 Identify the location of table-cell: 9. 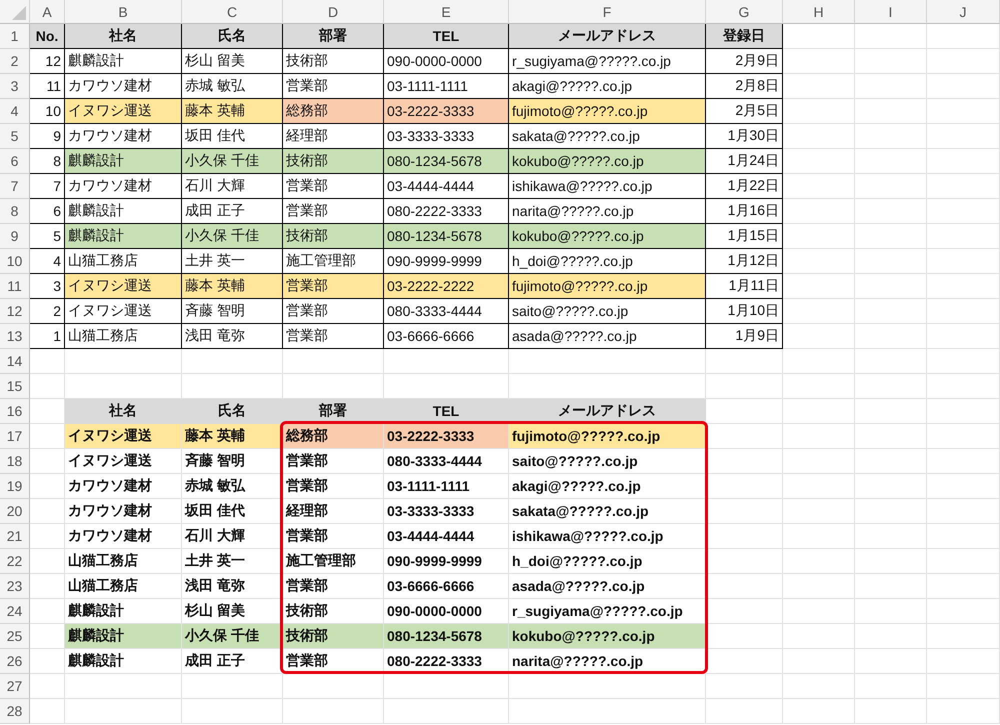
(47, 136).